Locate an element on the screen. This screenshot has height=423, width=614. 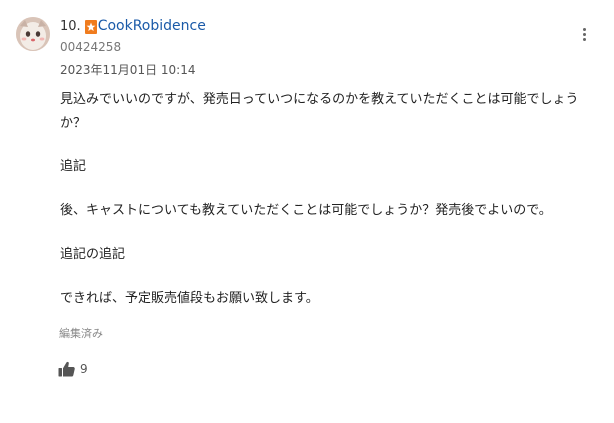
comment-rank: 10. is located at coordinates (70, 26).